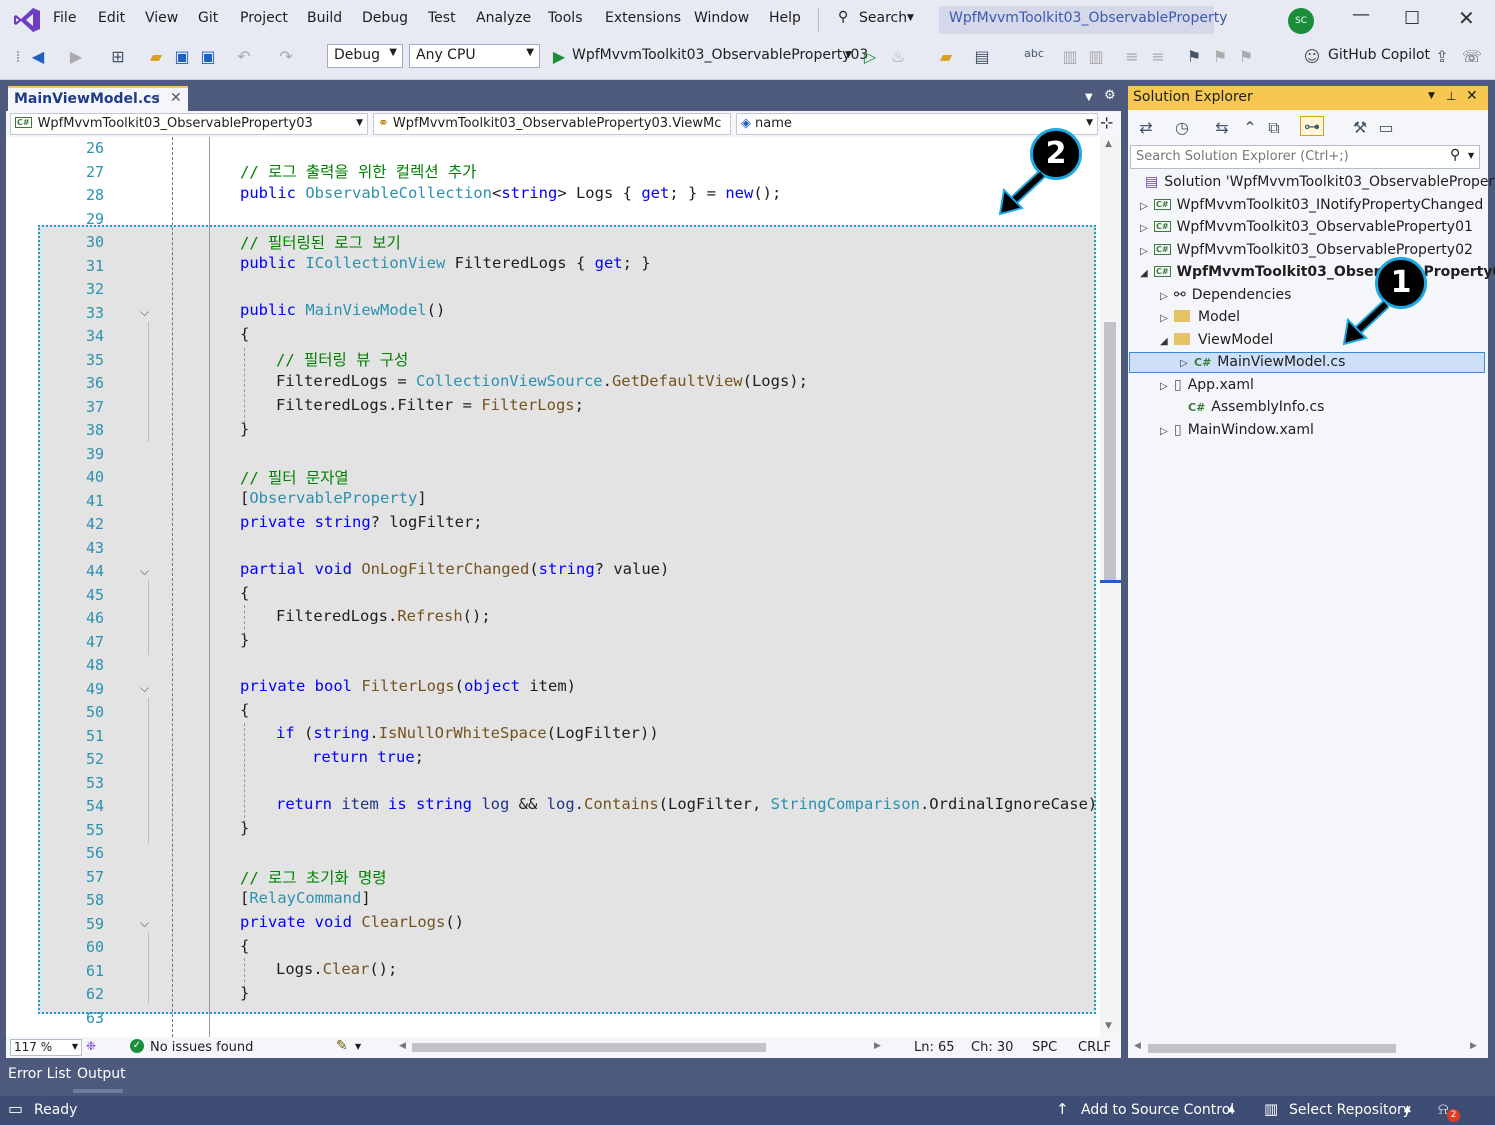  I want to click on tree-file-mainwindow: ▷ ▯ MainWindow.xaml, so click(1237, 430).